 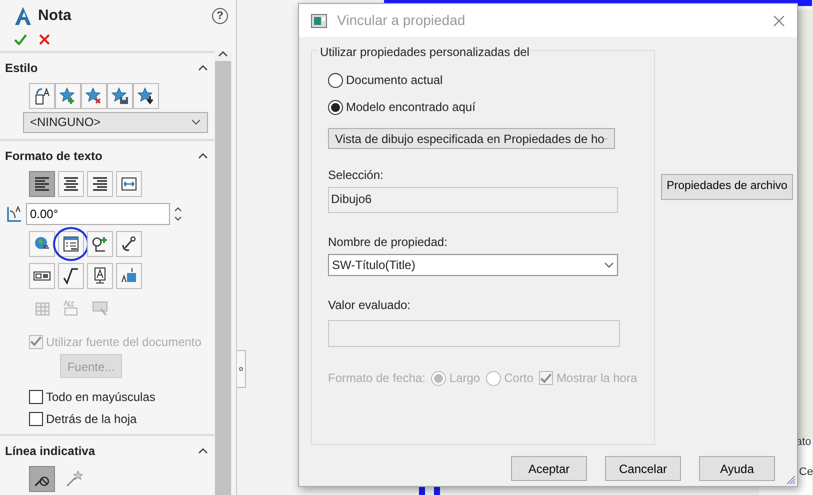 I want to click on background-label: Ce, so click(x=806, y=472).